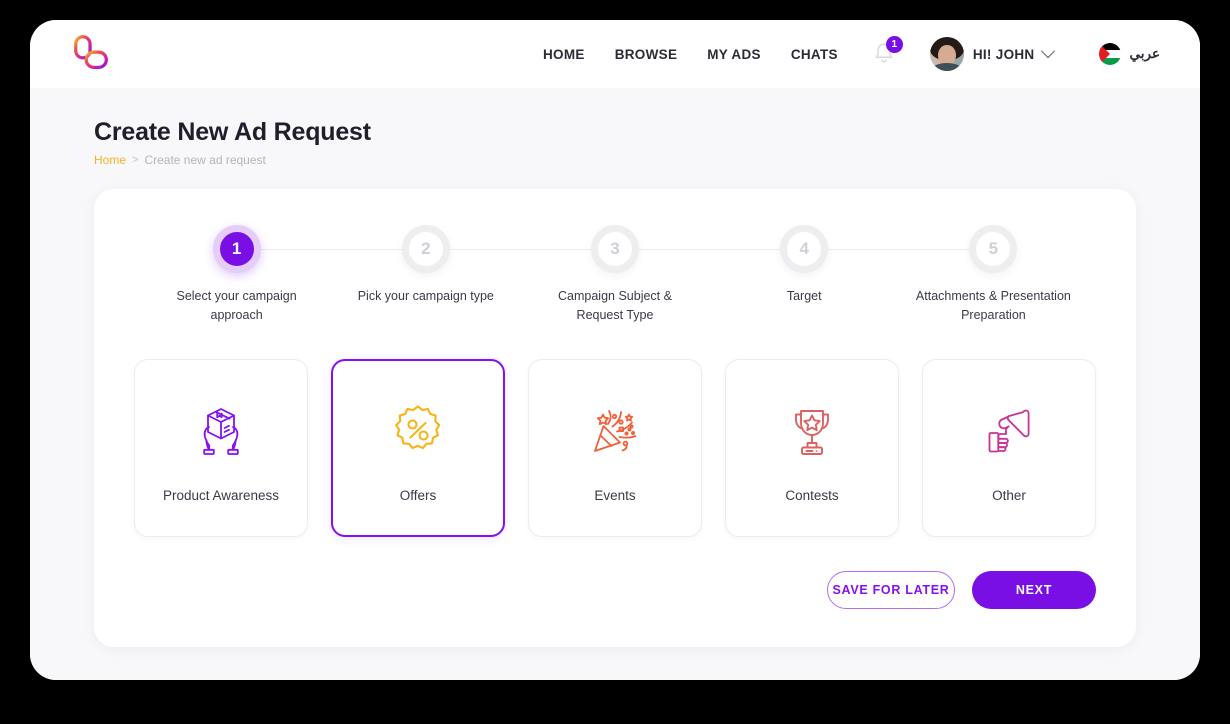  I want to click on chevron-down-icon, so click(1048, 51).